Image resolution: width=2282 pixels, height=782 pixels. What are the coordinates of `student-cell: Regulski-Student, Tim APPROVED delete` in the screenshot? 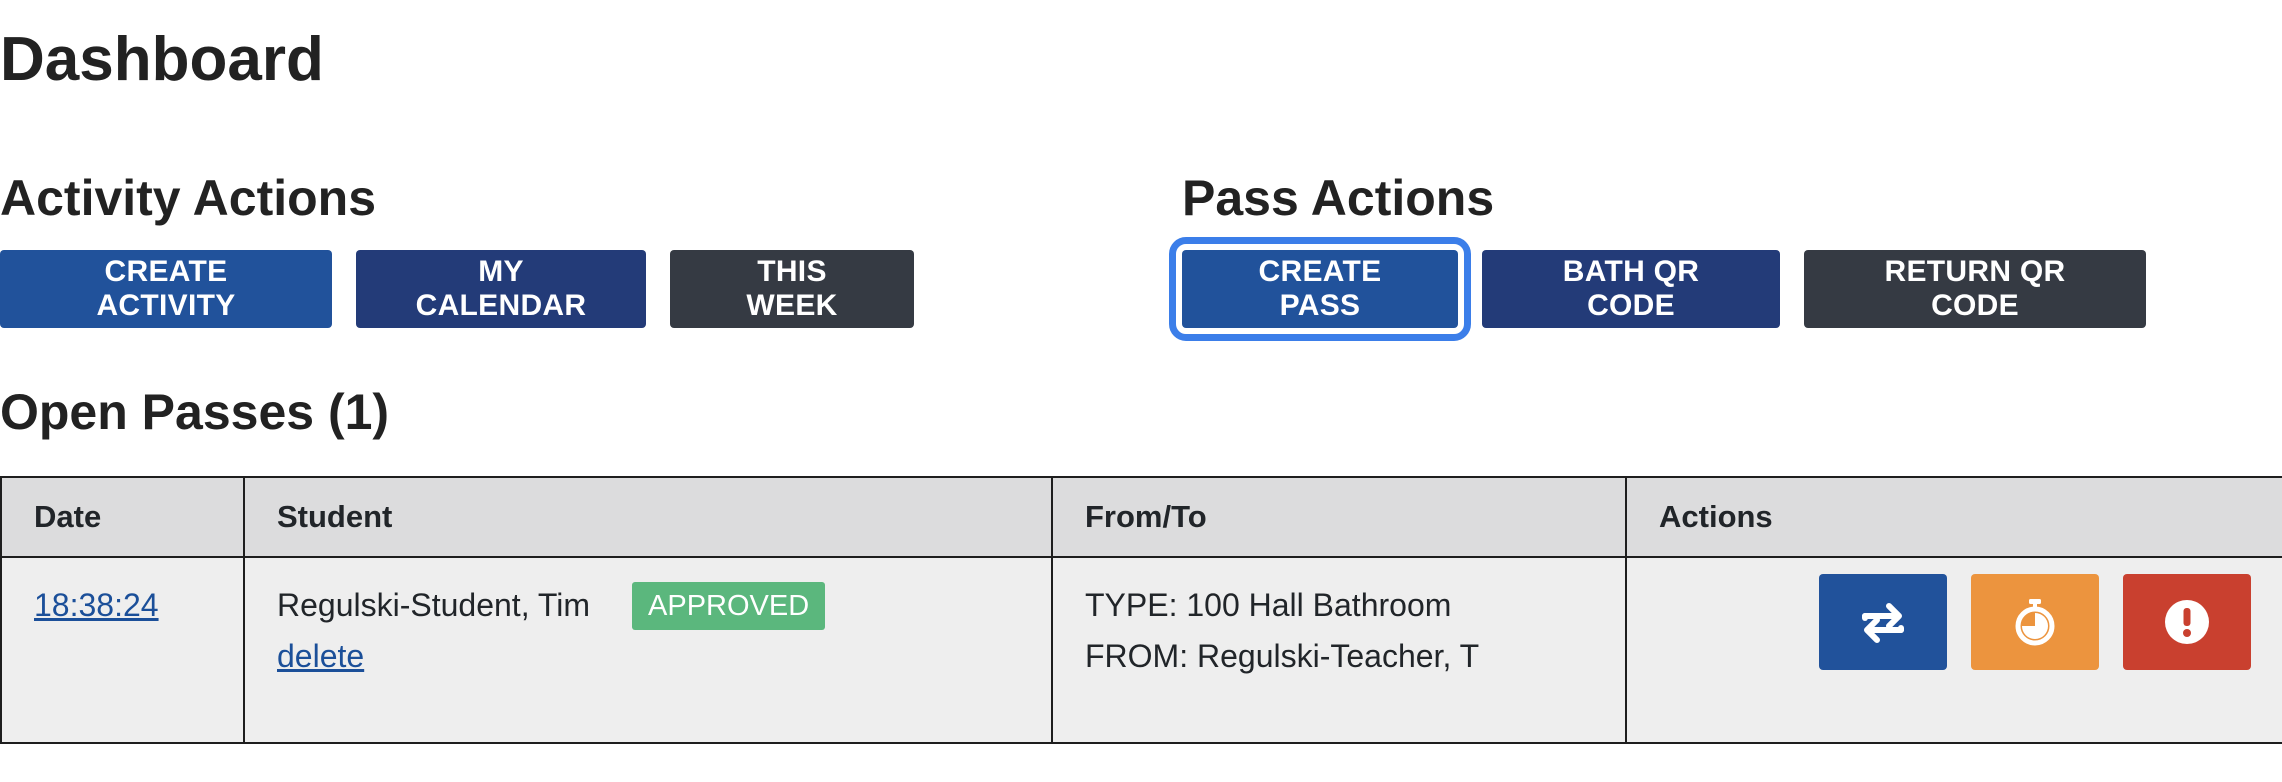 It's located at (648, 650).